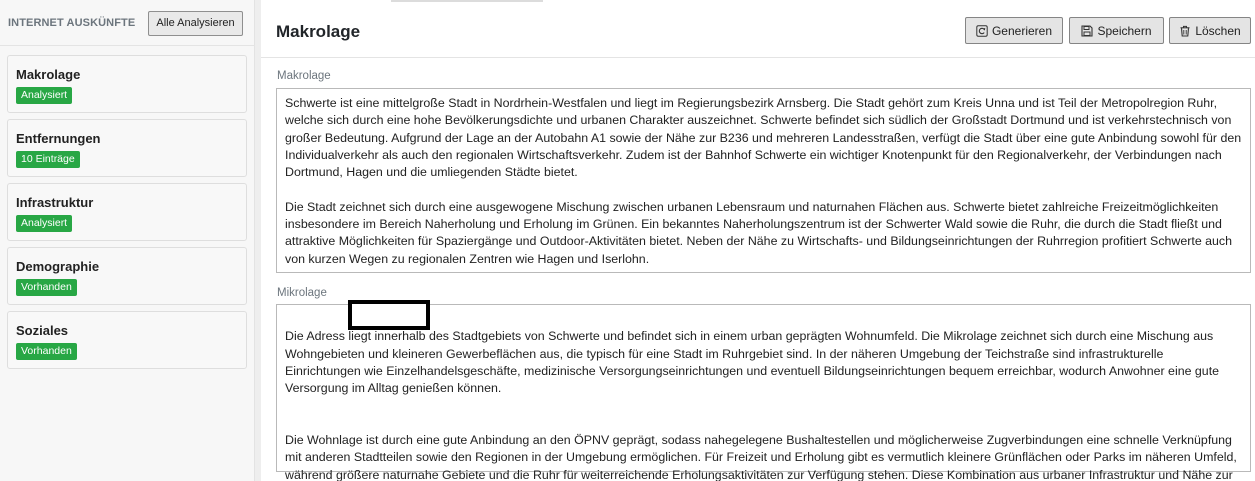 The width and height of the screenshot is (1255, 481). What do you see at coordinates (58, 138) in the screenshot?
I see `sidebar-item-label: Entfernungen` at bounding box center [58, 138].